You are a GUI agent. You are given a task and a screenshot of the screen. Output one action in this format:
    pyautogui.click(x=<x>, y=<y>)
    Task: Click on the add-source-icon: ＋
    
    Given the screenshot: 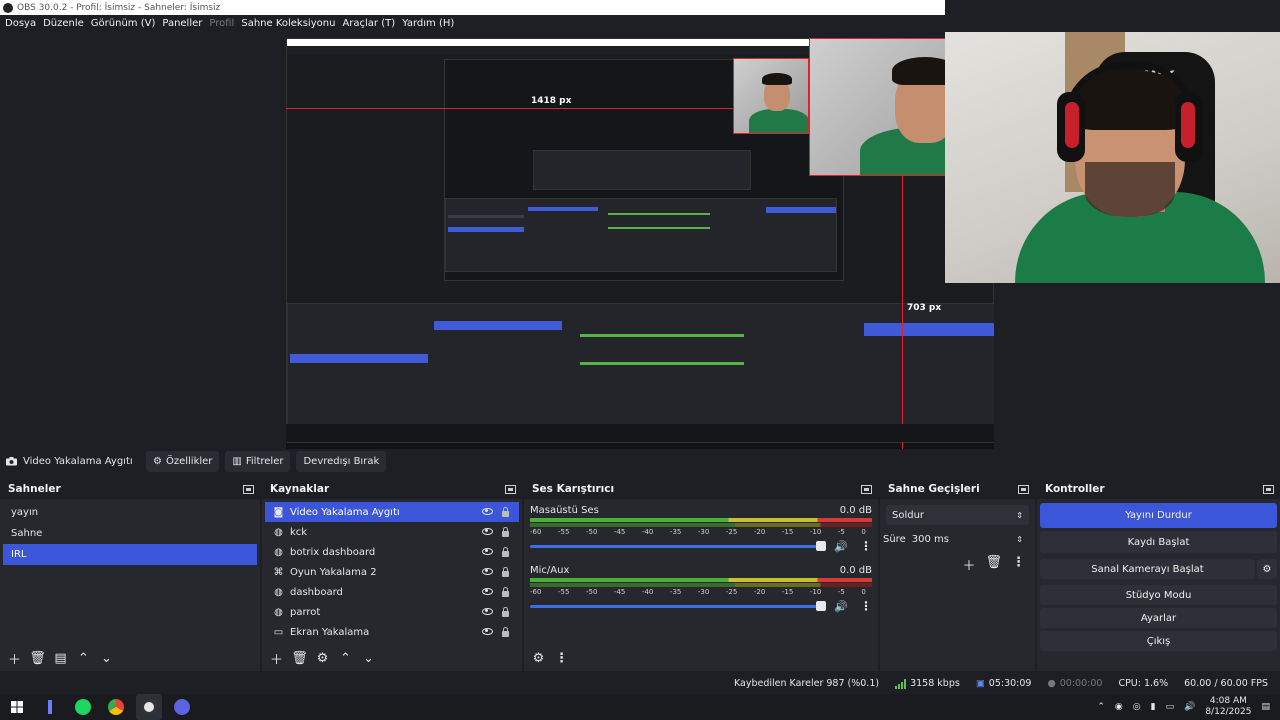 What is the action you would take?
    pyautogui.click(x=276, y=659)
    